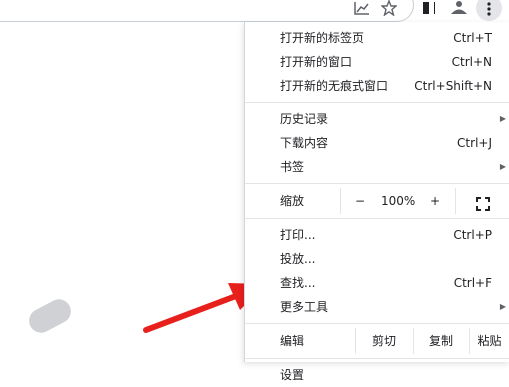 The width and height of the screenshot is (509, 387). Describe the element at coordinates (362, 8) in the screenshot. I see `trending-chart-icon` at that location.